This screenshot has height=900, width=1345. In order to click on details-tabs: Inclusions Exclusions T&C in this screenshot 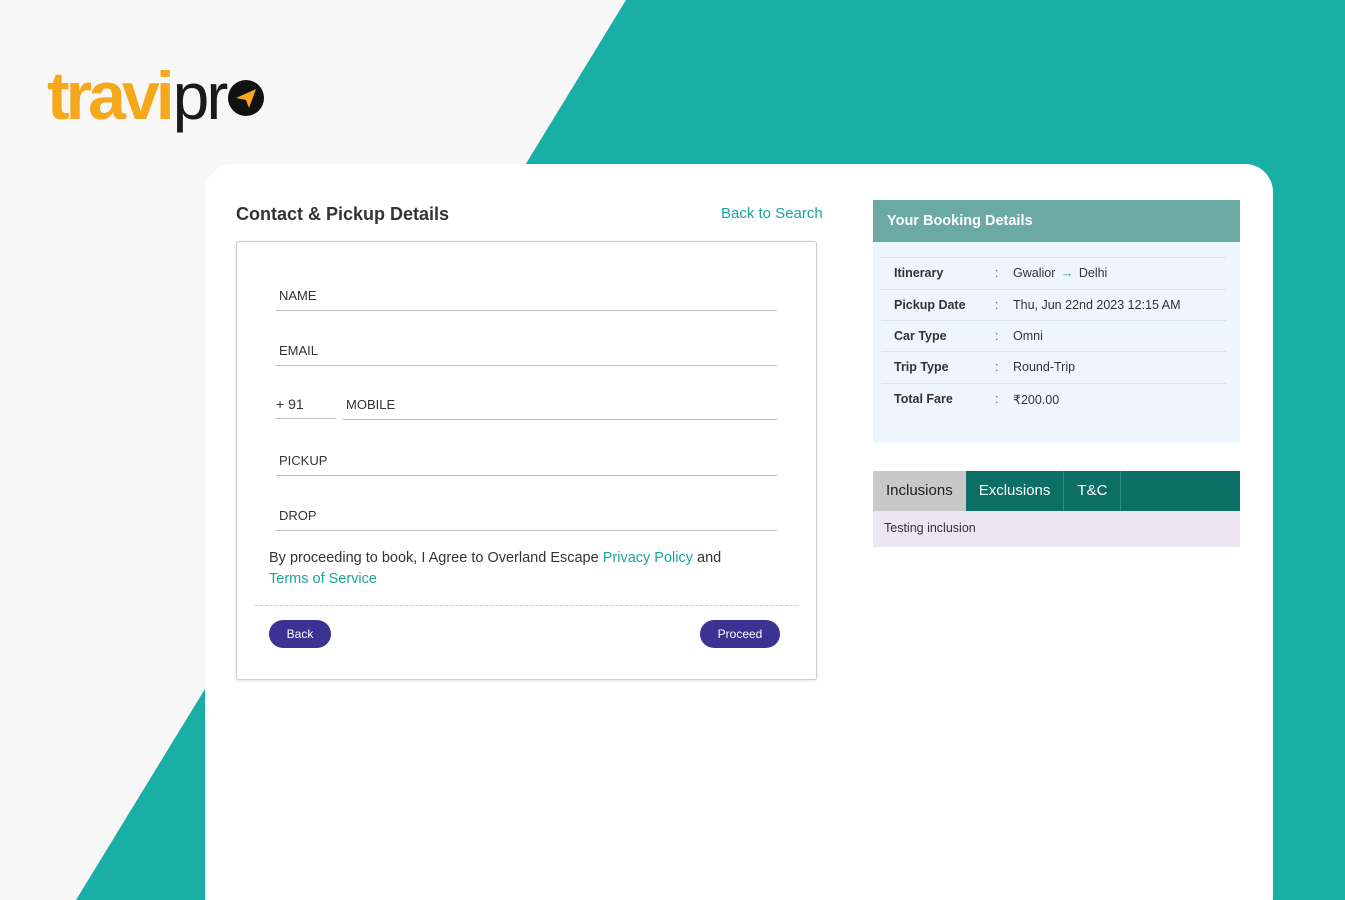, I will do `click(1056, 491)`.